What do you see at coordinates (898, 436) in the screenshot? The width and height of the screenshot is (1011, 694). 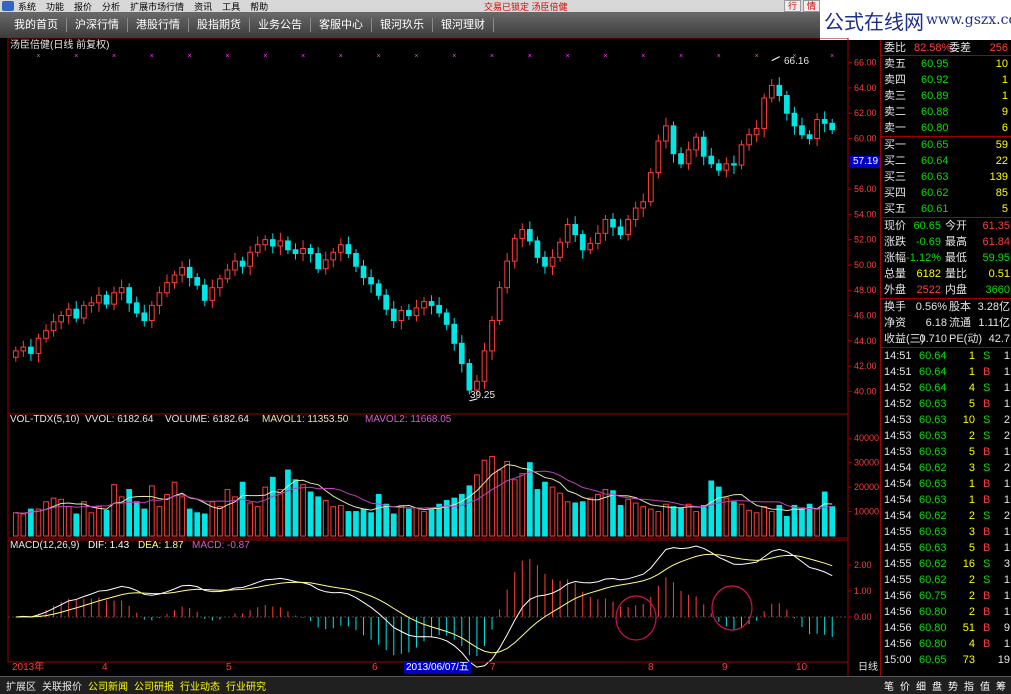 I see `tick-time: 14:53` at bounding box center [898, 436].